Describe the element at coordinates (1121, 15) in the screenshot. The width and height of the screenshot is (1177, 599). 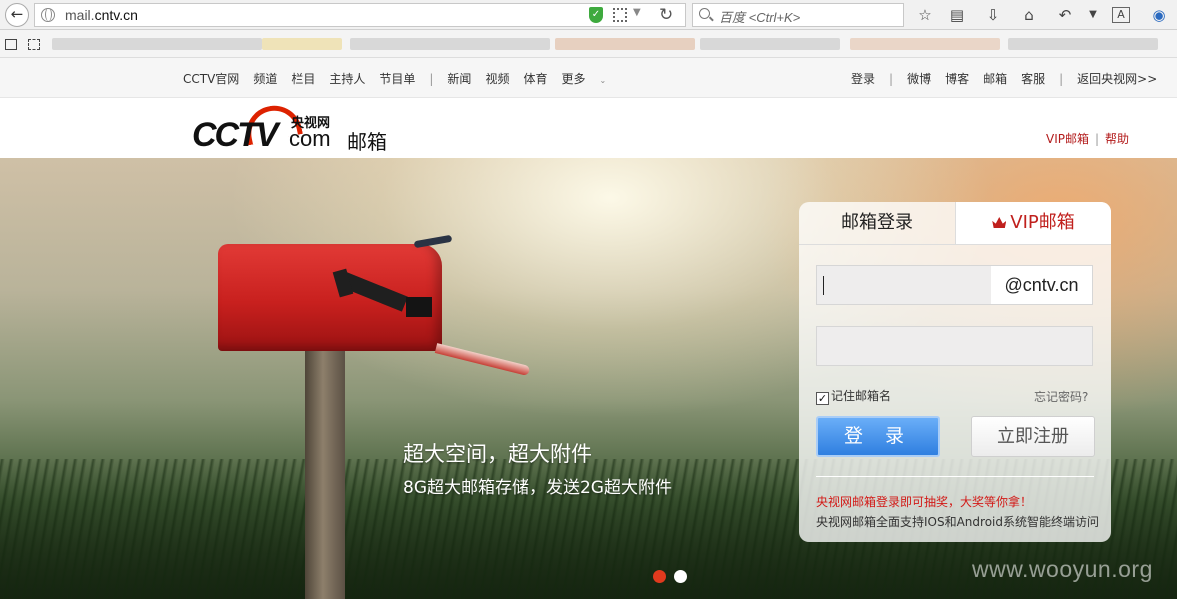
I see `translate-icon: A` at that location.